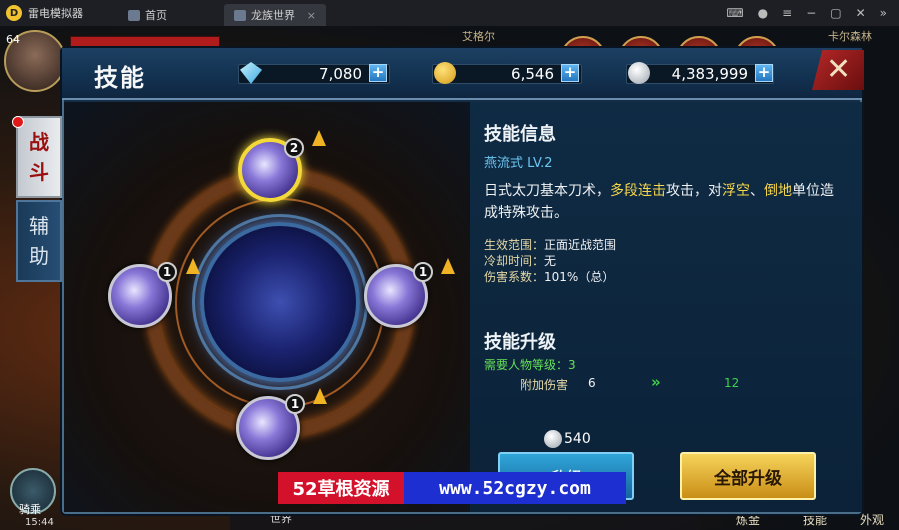 The height and width of the screenshot is (530, 899). What do you see at coordinates (145, 42) in the screenshot?
I see `health-bar` at bounding box center [145, 42].